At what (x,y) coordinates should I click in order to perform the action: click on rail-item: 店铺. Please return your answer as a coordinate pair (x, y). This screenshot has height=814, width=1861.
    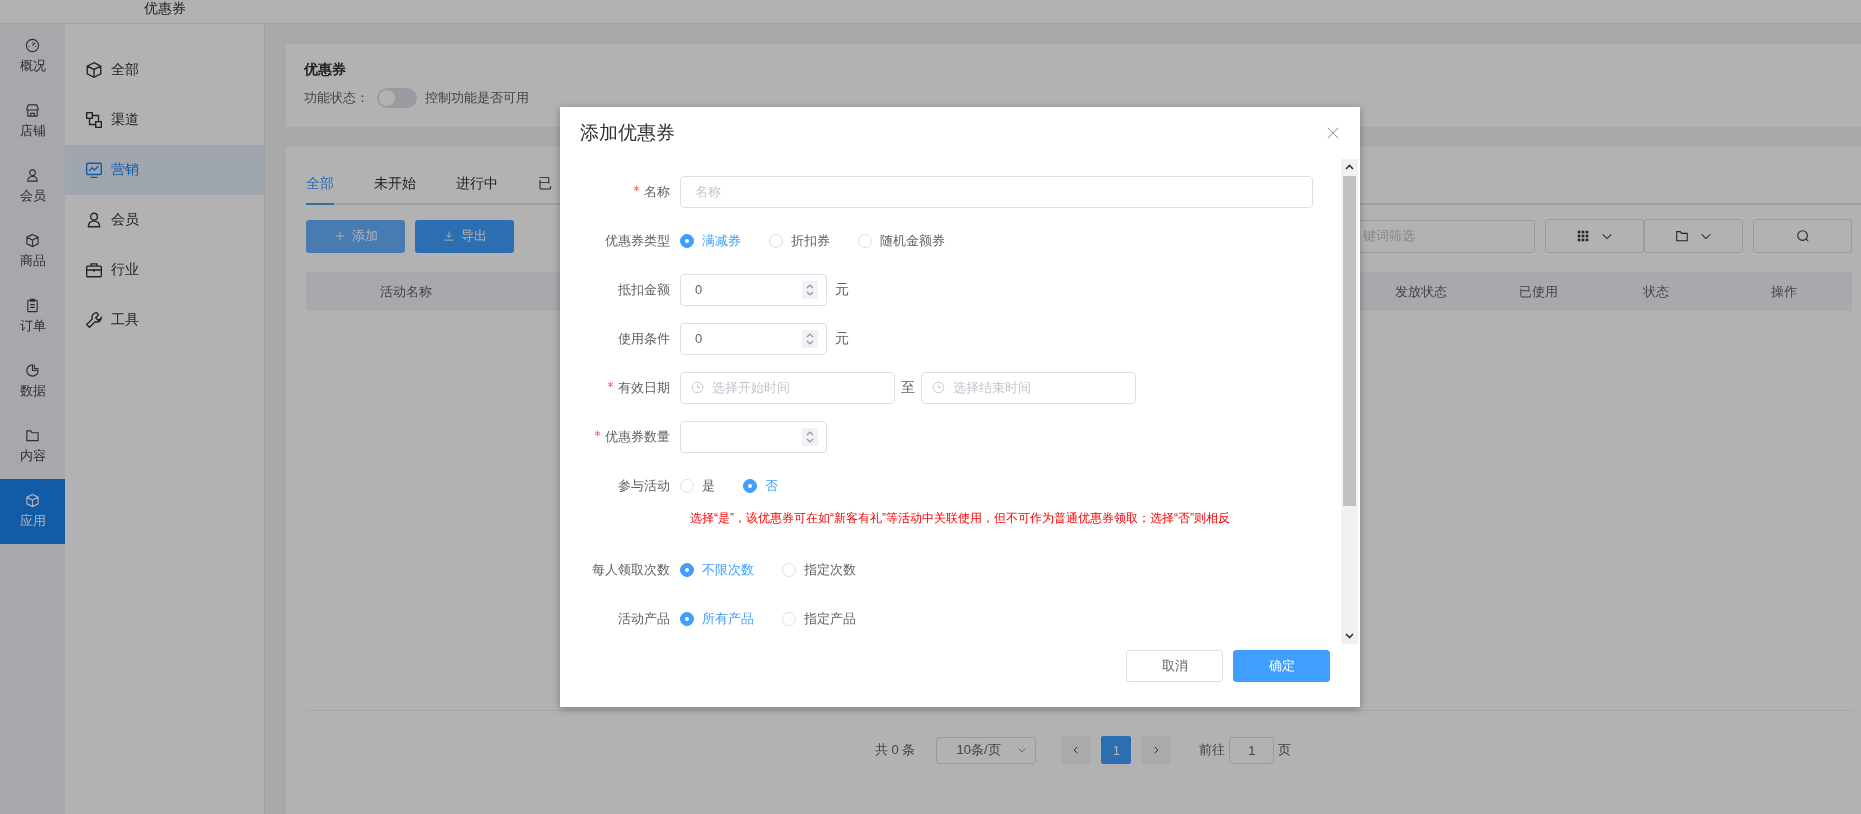
    Looking at the image, I should click on (32, 121).